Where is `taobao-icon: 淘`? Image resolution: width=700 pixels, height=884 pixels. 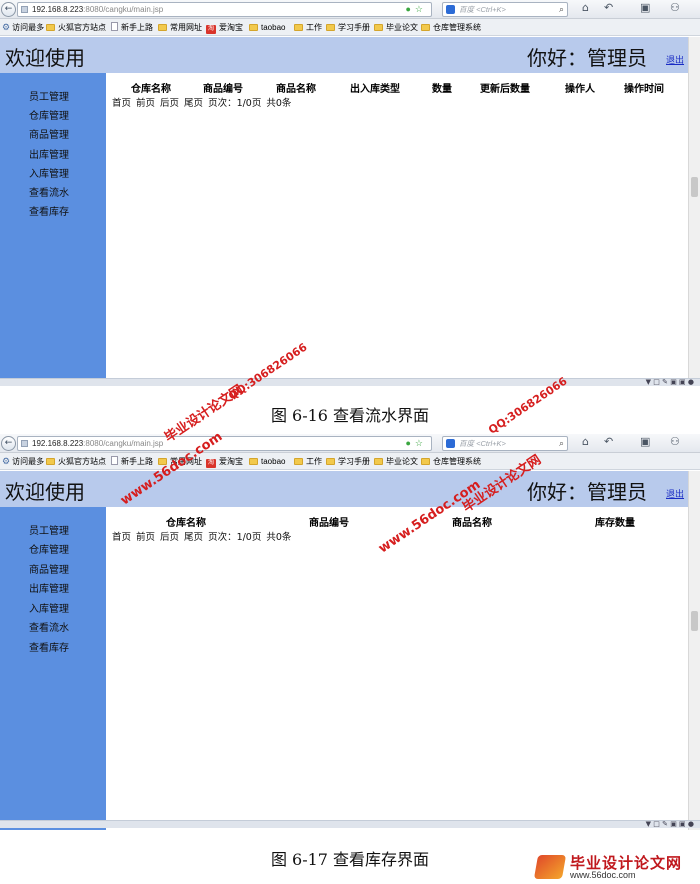
taobao-icon: 淘 is located at coordinates (211, 29).